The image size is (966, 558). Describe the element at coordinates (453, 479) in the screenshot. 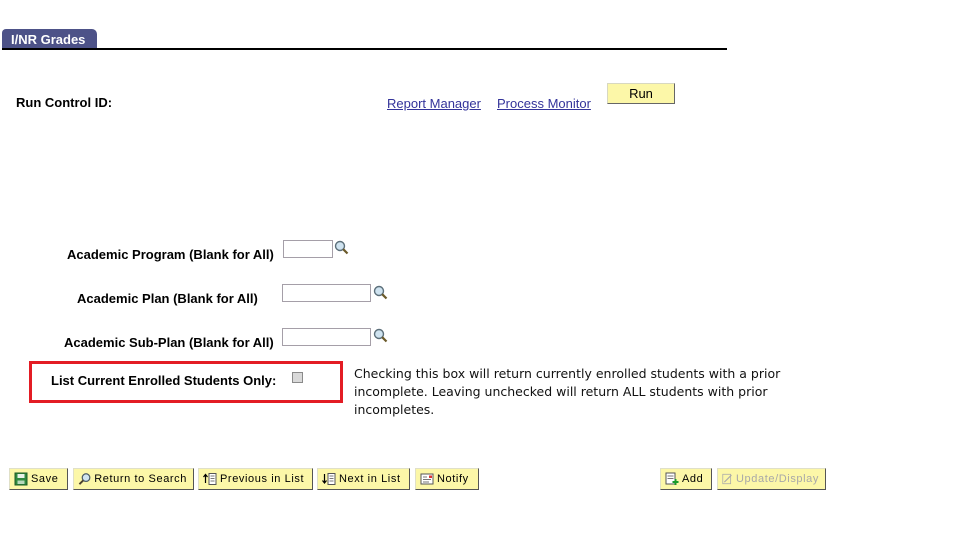

I see `notify-label: Notify` at that location.